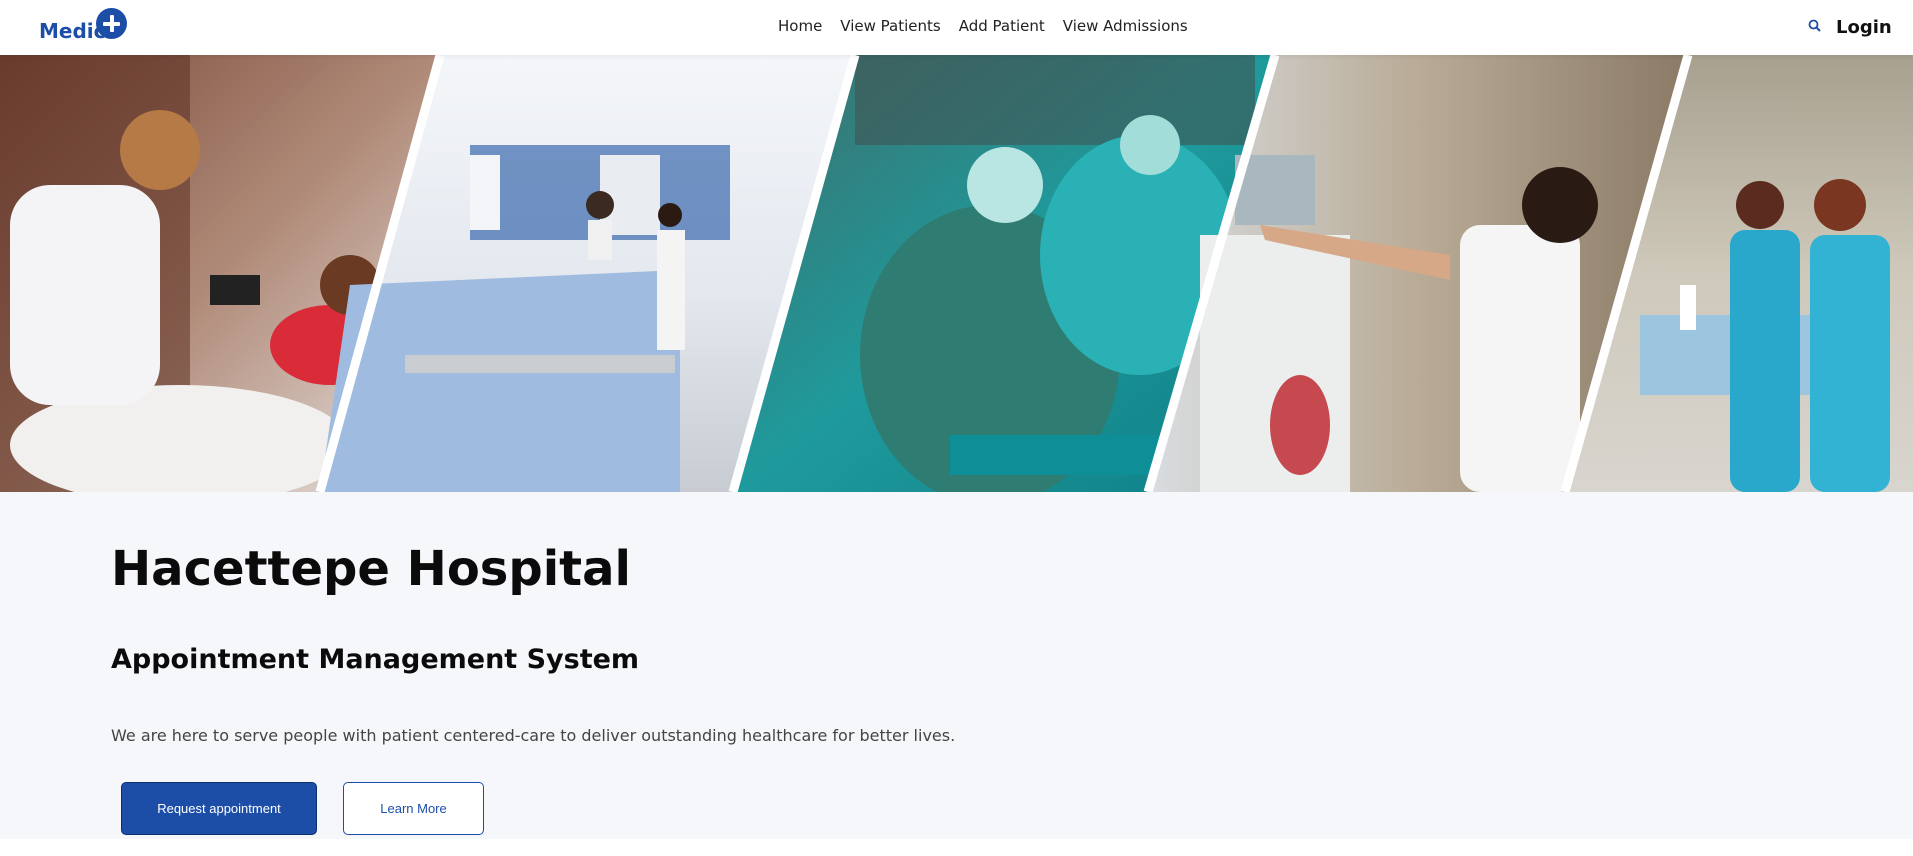  Describe the element at coordinates (956, 847) in the screenshot. I see `page-bottom-strip` at that location.